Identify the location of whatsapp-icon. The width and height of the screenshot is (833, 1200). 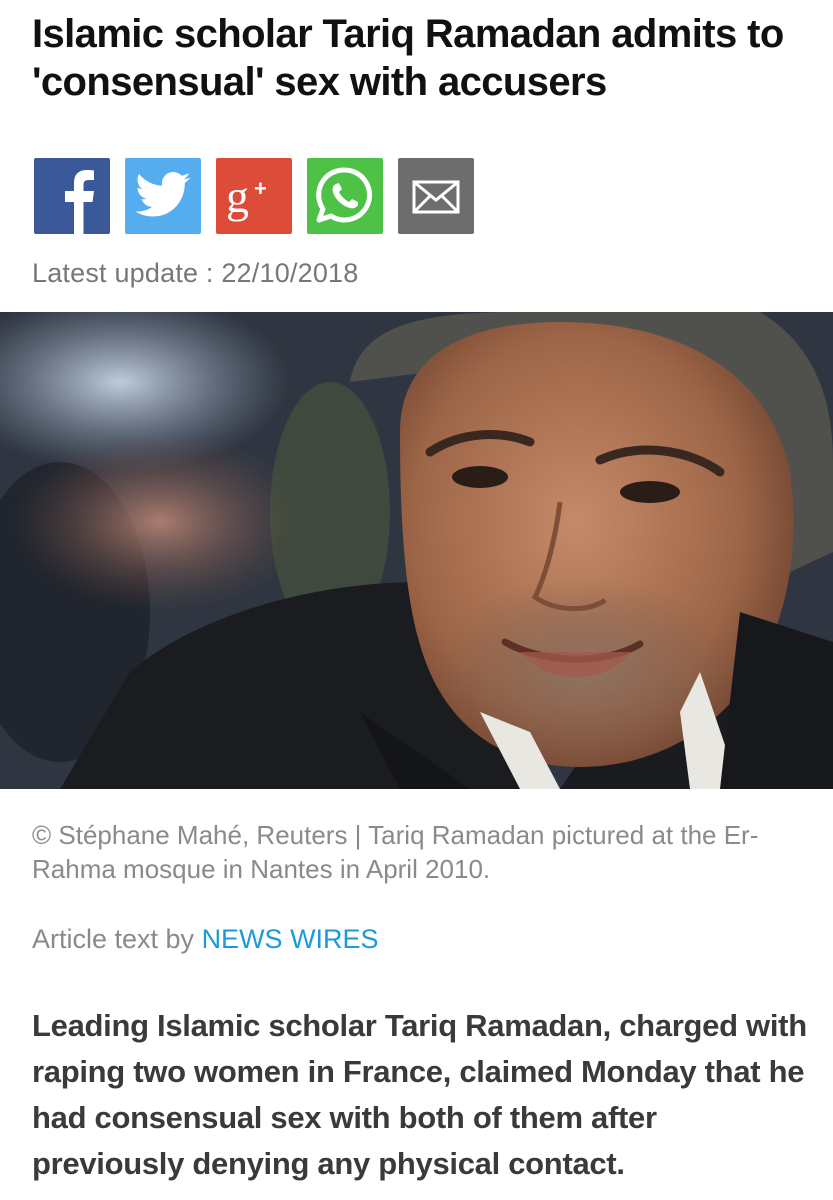
(344, 195).